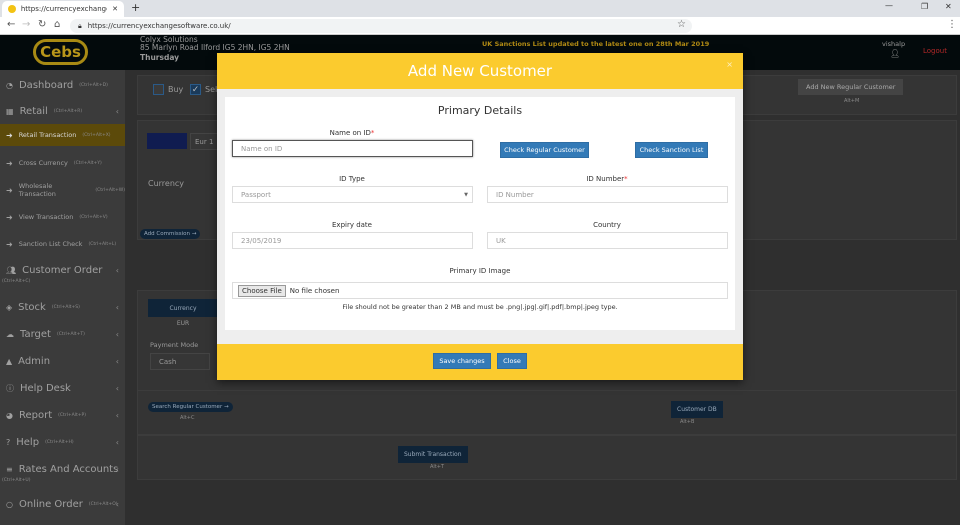 Image resolution: width=960 pixels, height=525 pixels. What do you see at coordinates (9, 504) in the screenshot?
I see `circle-icon: ○` at bounding box center [9, 504].